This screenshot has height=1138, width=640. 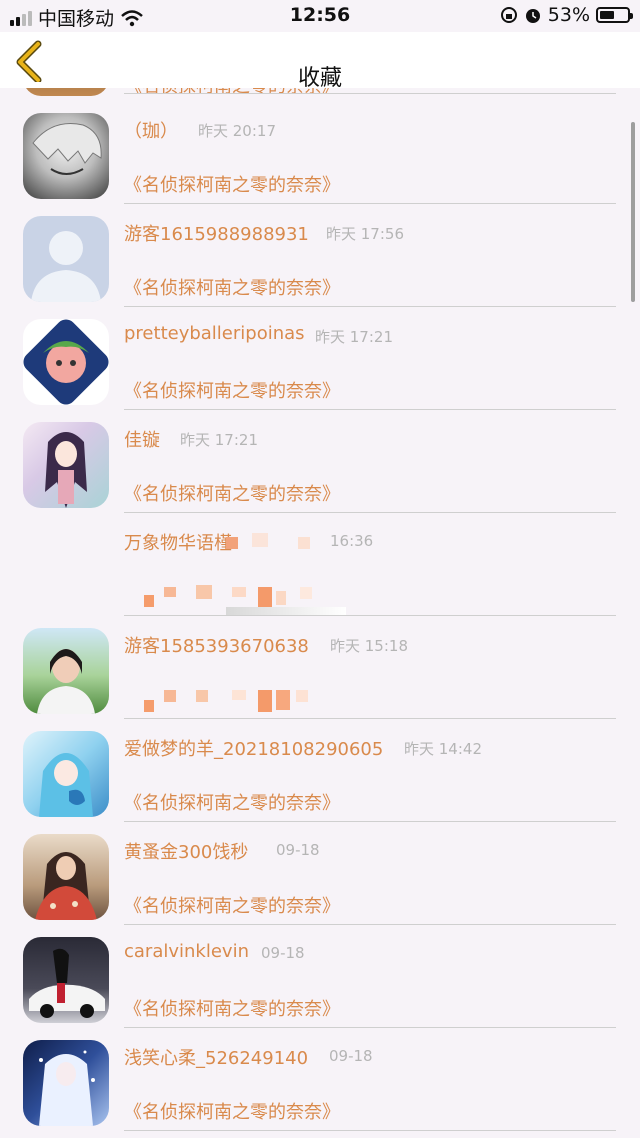 I want to click on username: pretteyballeripoinas, so click(x=214, y=333).